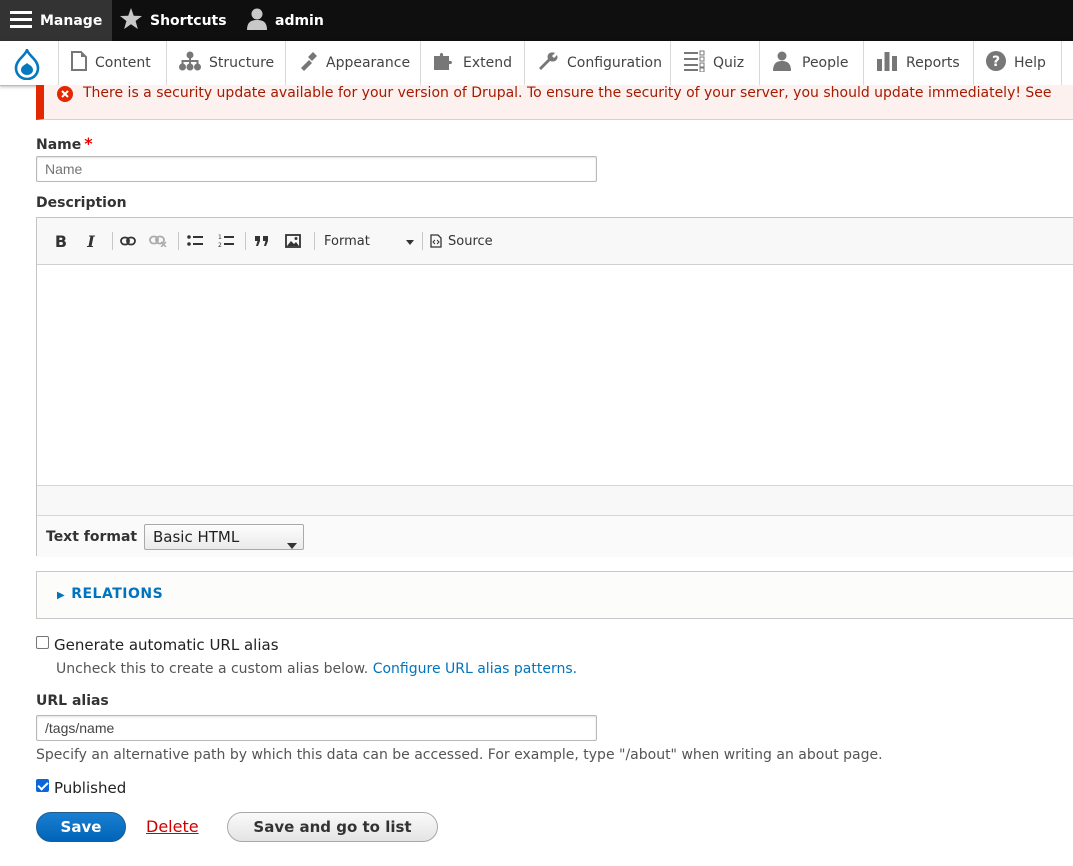 Image resolution: width=1073 pixels, height=866 pixels. I want to click on save-and-go-to-list-button: Save and go to list, so click(332, 827).